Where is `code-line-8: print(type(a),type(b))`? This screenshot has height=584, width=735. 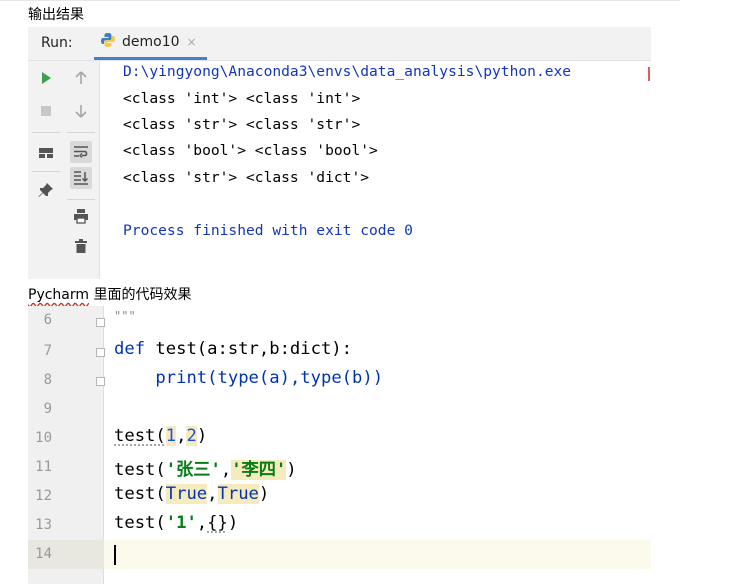
code-line-8: print(type(a),type(b)) is located at coordinates (248, 378).